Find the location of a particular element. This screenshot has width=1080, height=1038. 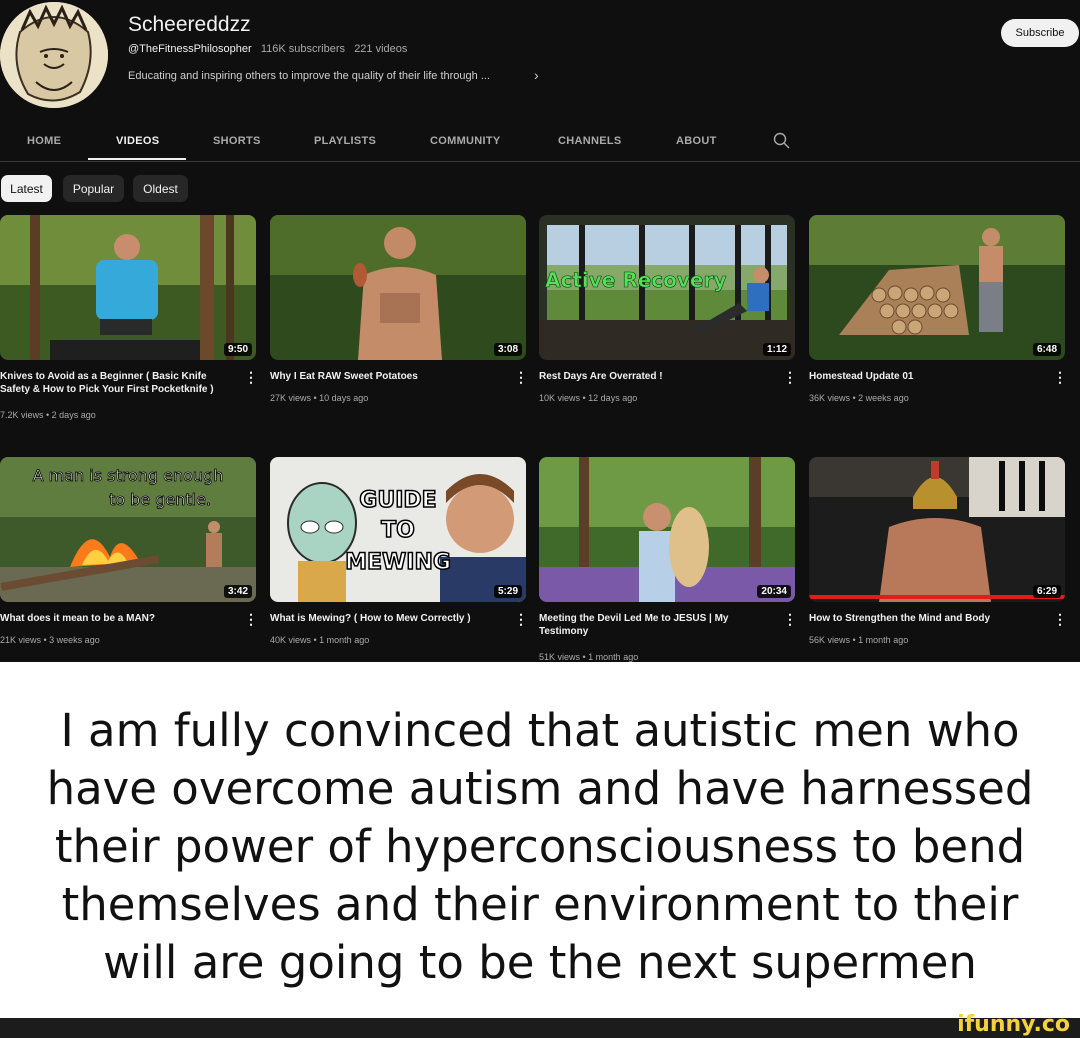

video-title: What does it mean to be a MAN? is located at coordinates (110, 618).